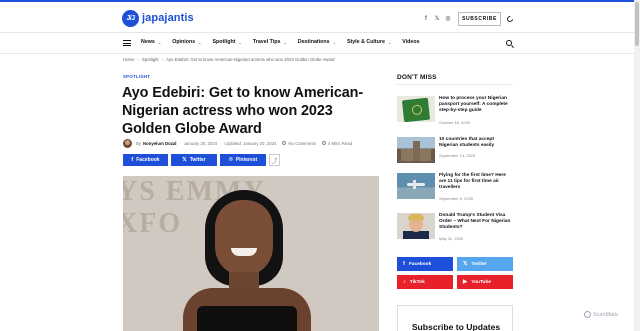 The height and width of the screenshot is (331, 640). I want to click on nav-divider, so click(320, 53).